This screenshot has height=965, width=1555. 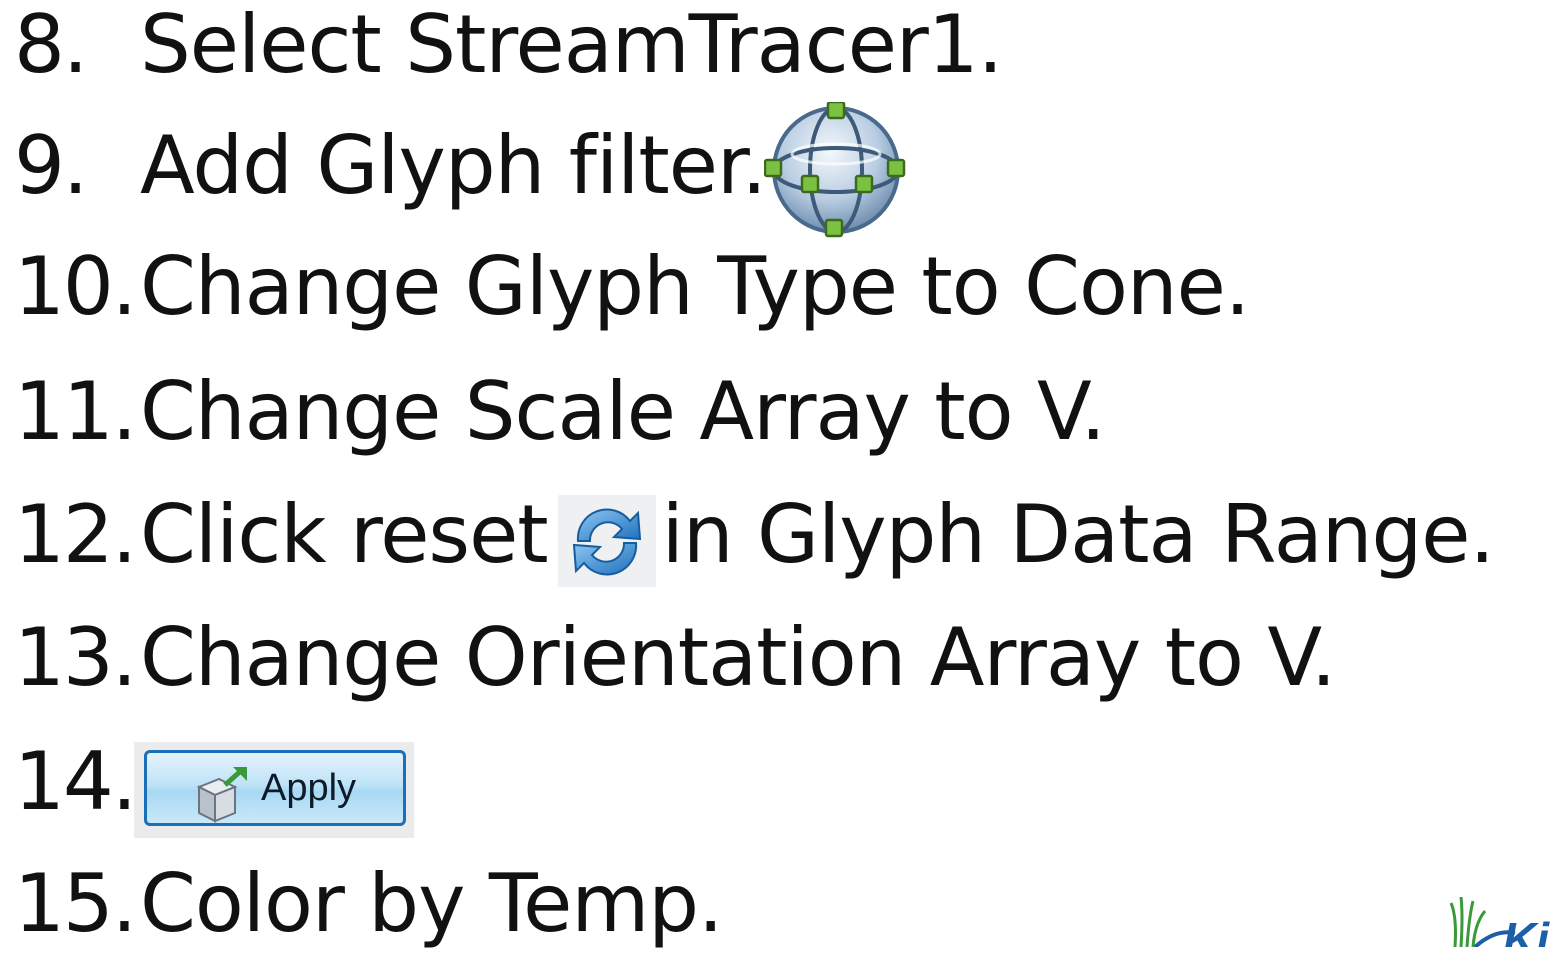 What do you see at coordinates (695, 286) in the screenshot?
I see `step-text: Change Glyph Type to Cone.` at bounding box center [695, 286].